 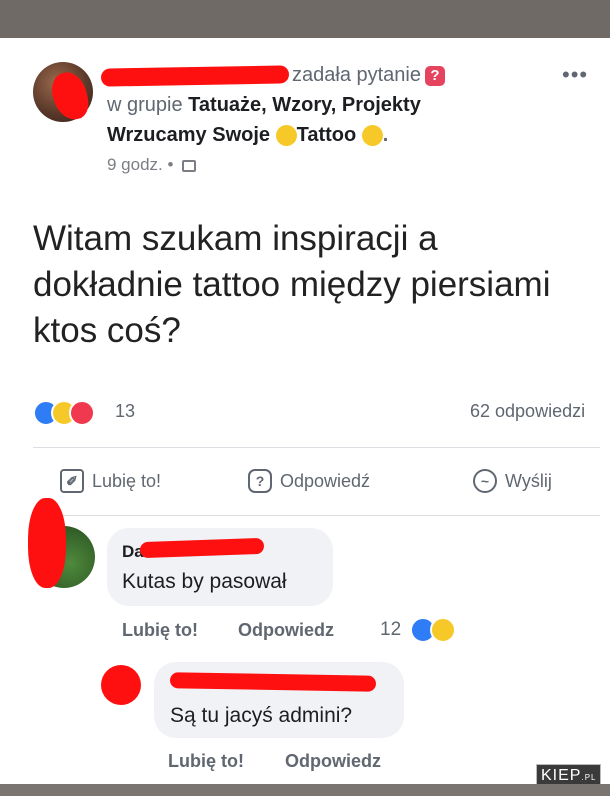 What do you see at coordinates (443, 630) in the screenshot?
I see `haha-reaction-icon` at bounding box center [443, 630].